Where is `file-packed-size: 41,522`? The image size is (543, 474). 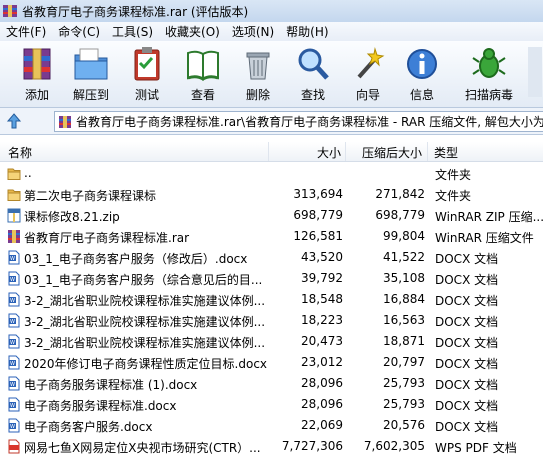 file-packed-size: 41,522 is located at coordinates (404, 257).